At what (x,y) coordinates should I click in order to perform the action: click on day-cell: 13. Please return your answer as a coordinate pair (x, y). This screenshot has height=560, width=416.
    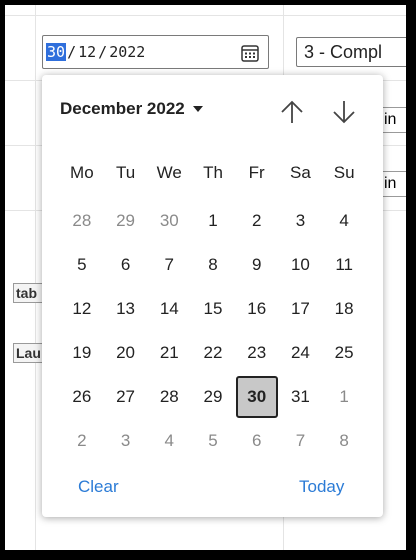
    Looking at the image, I should click on (126, 309).